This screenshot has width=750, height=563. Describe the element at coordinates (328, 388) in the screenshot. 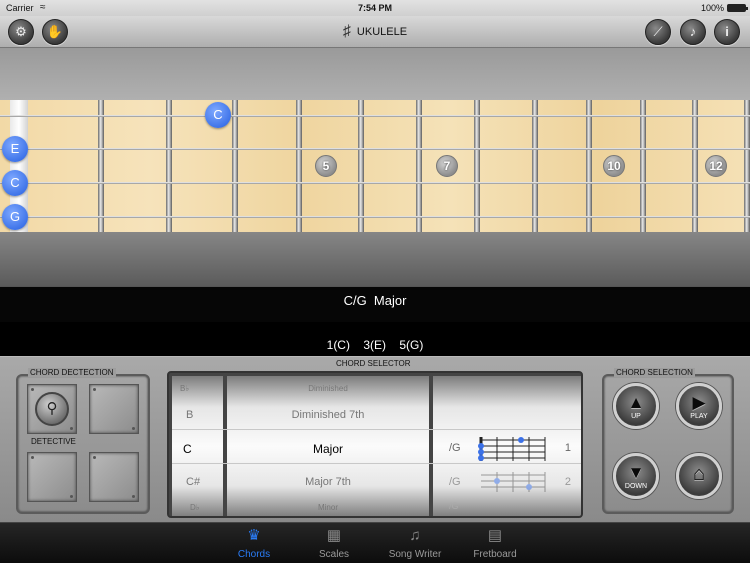

I see `quality-option: Diminished` at that location.